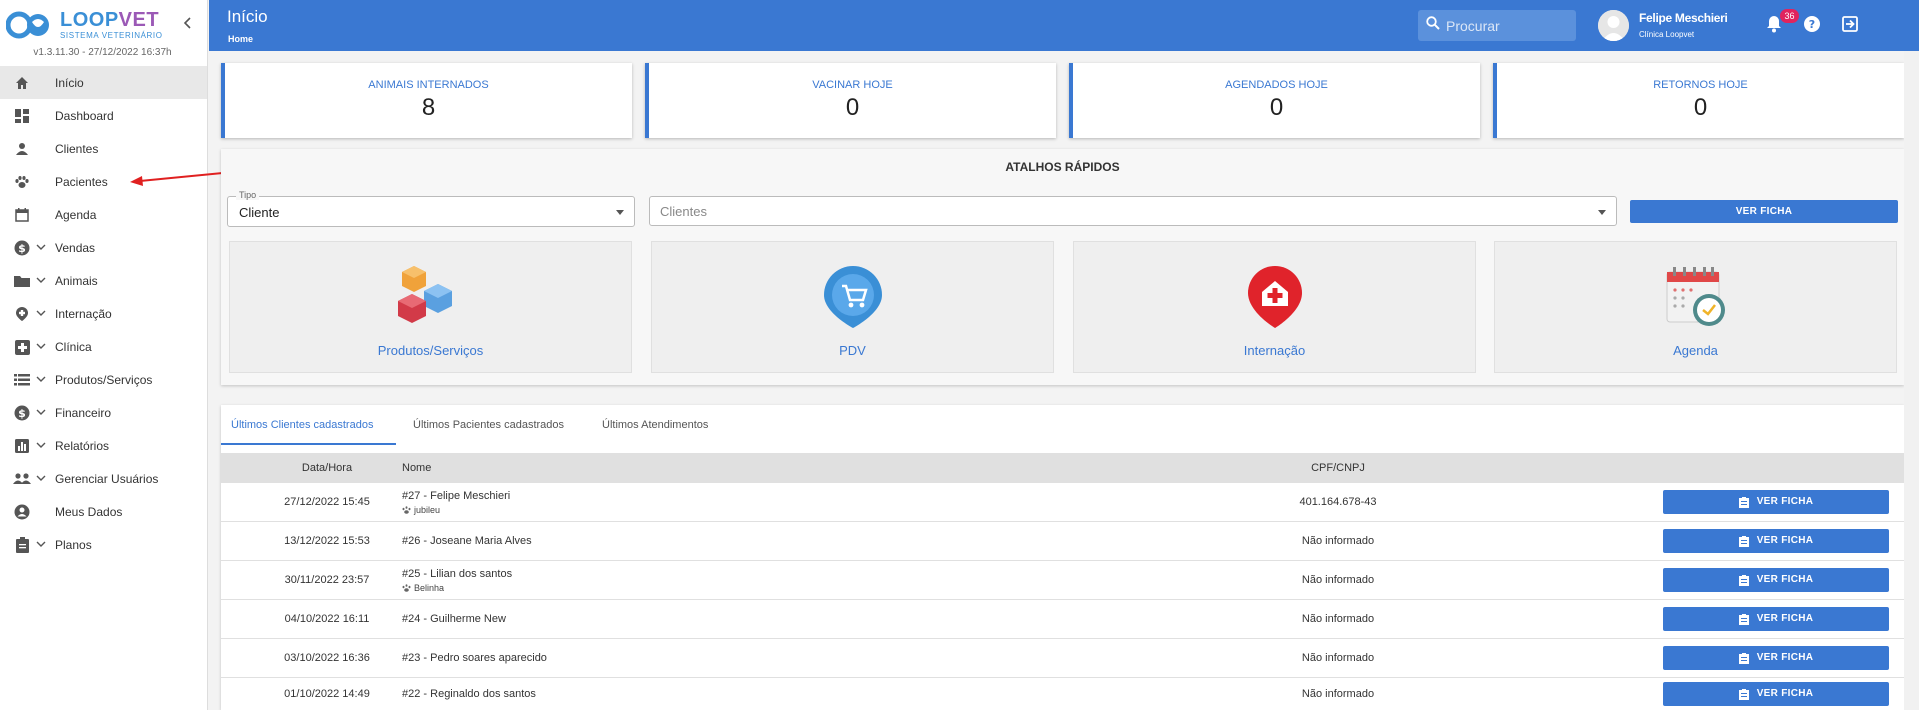 The height and width of the screenshot is (710, 1919). What do you see at coordinates (428, 107) in the screenshot?
I see `stat-value: 8` at bounding box center [428, 107].